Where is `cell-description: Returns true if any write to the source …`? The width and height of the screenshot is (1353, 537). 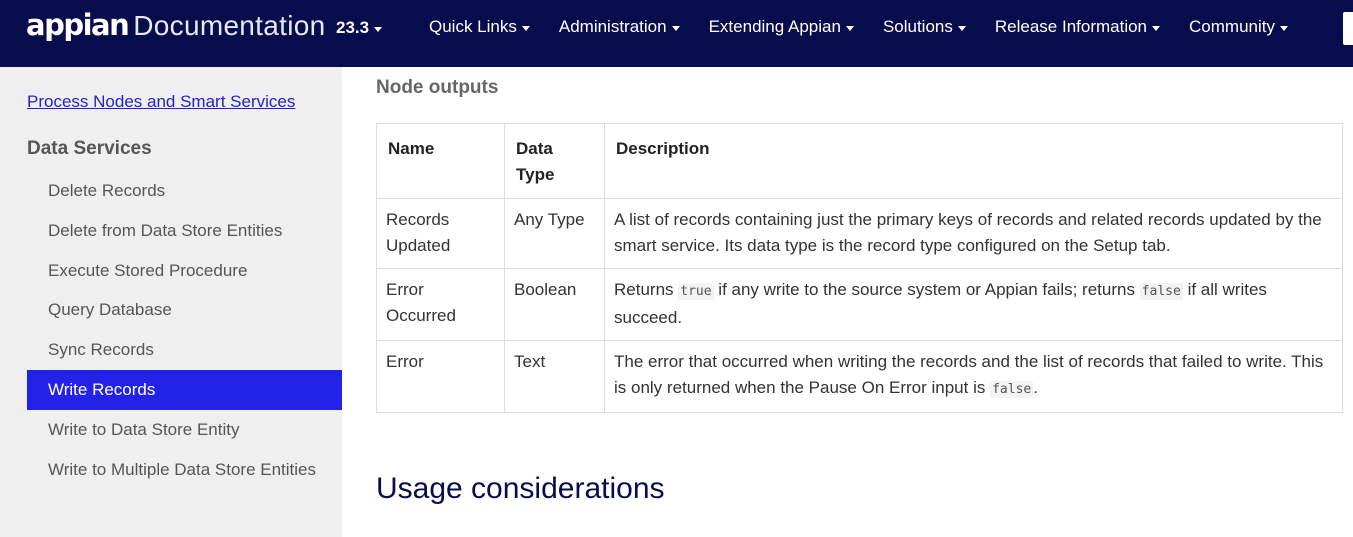
cell-description: Returns true if any write to the source … is located at coordinates (973, 304).